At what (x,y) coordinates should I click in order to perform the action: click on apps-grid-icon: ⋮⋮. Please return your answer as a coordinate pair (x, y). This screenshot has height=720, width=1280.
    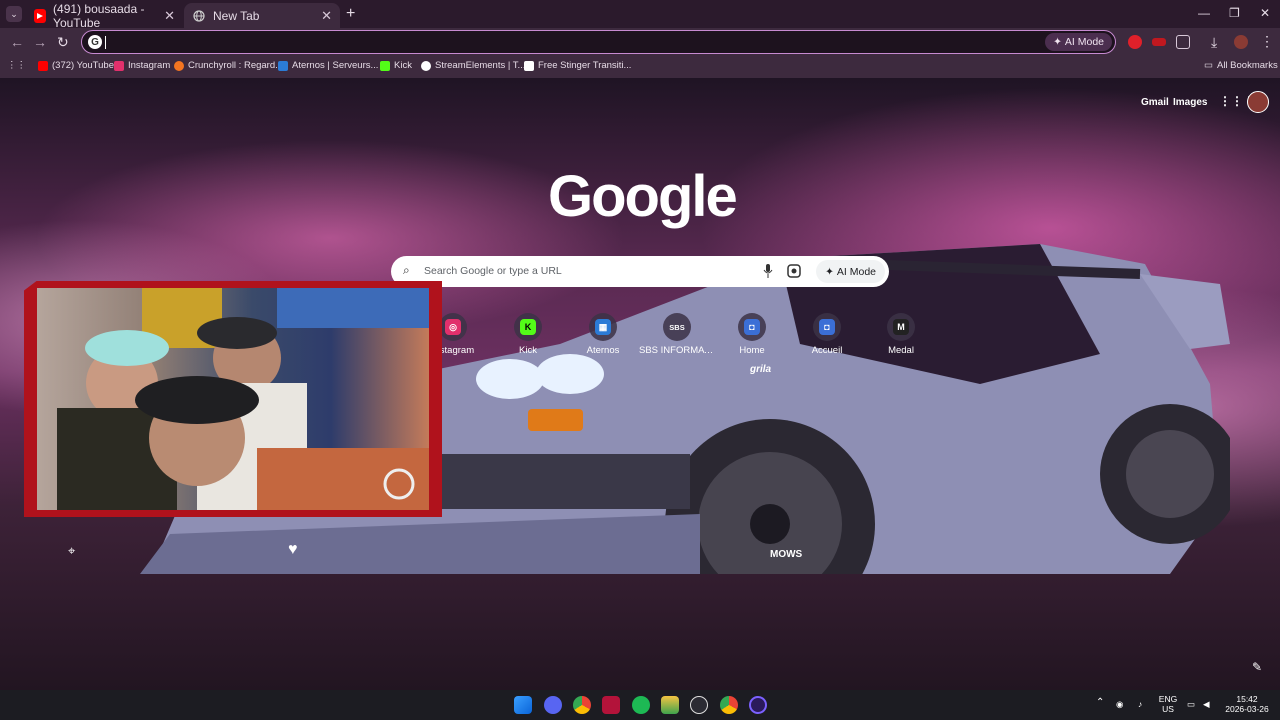
    Looking at the image, I should click on (16, 65).